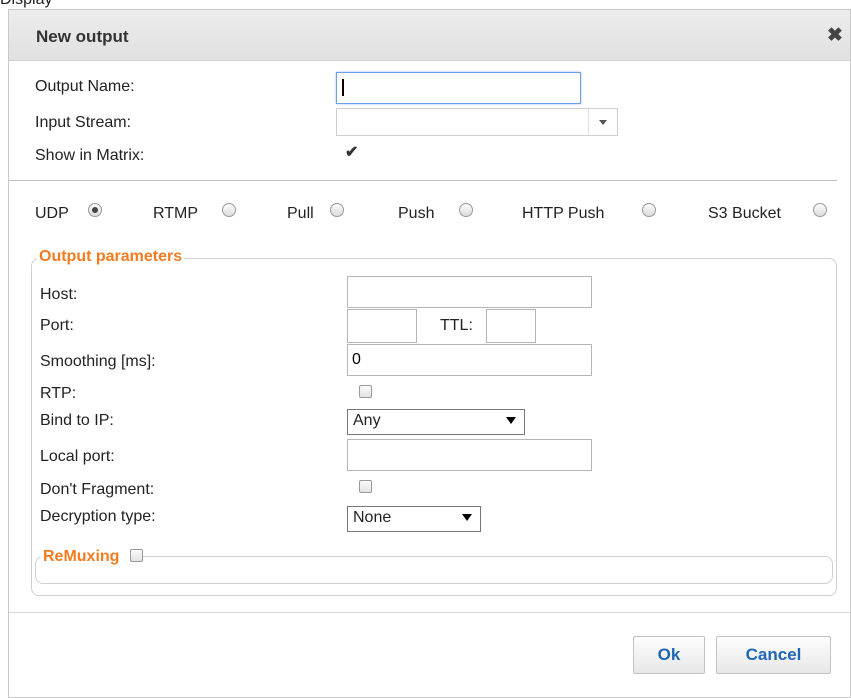 This screenshot has height=698, width=851. I want to click on decryption-type-value: None, so click(372, 517).